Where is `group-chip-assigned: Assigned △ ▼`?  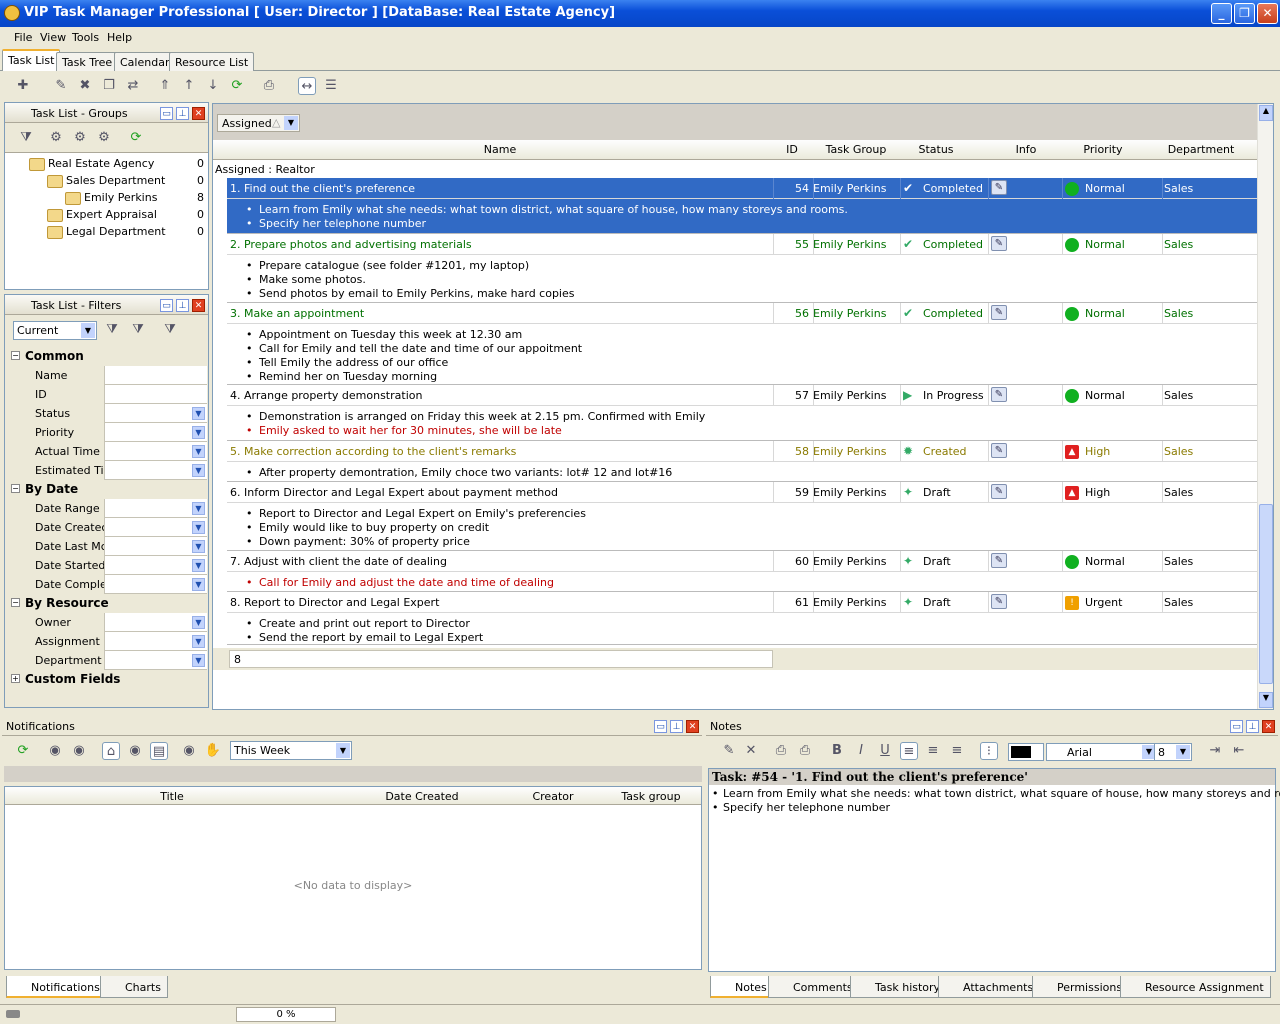
group-chip-assigned: Assigned △ ▼ is located at coordinates (258, 123).